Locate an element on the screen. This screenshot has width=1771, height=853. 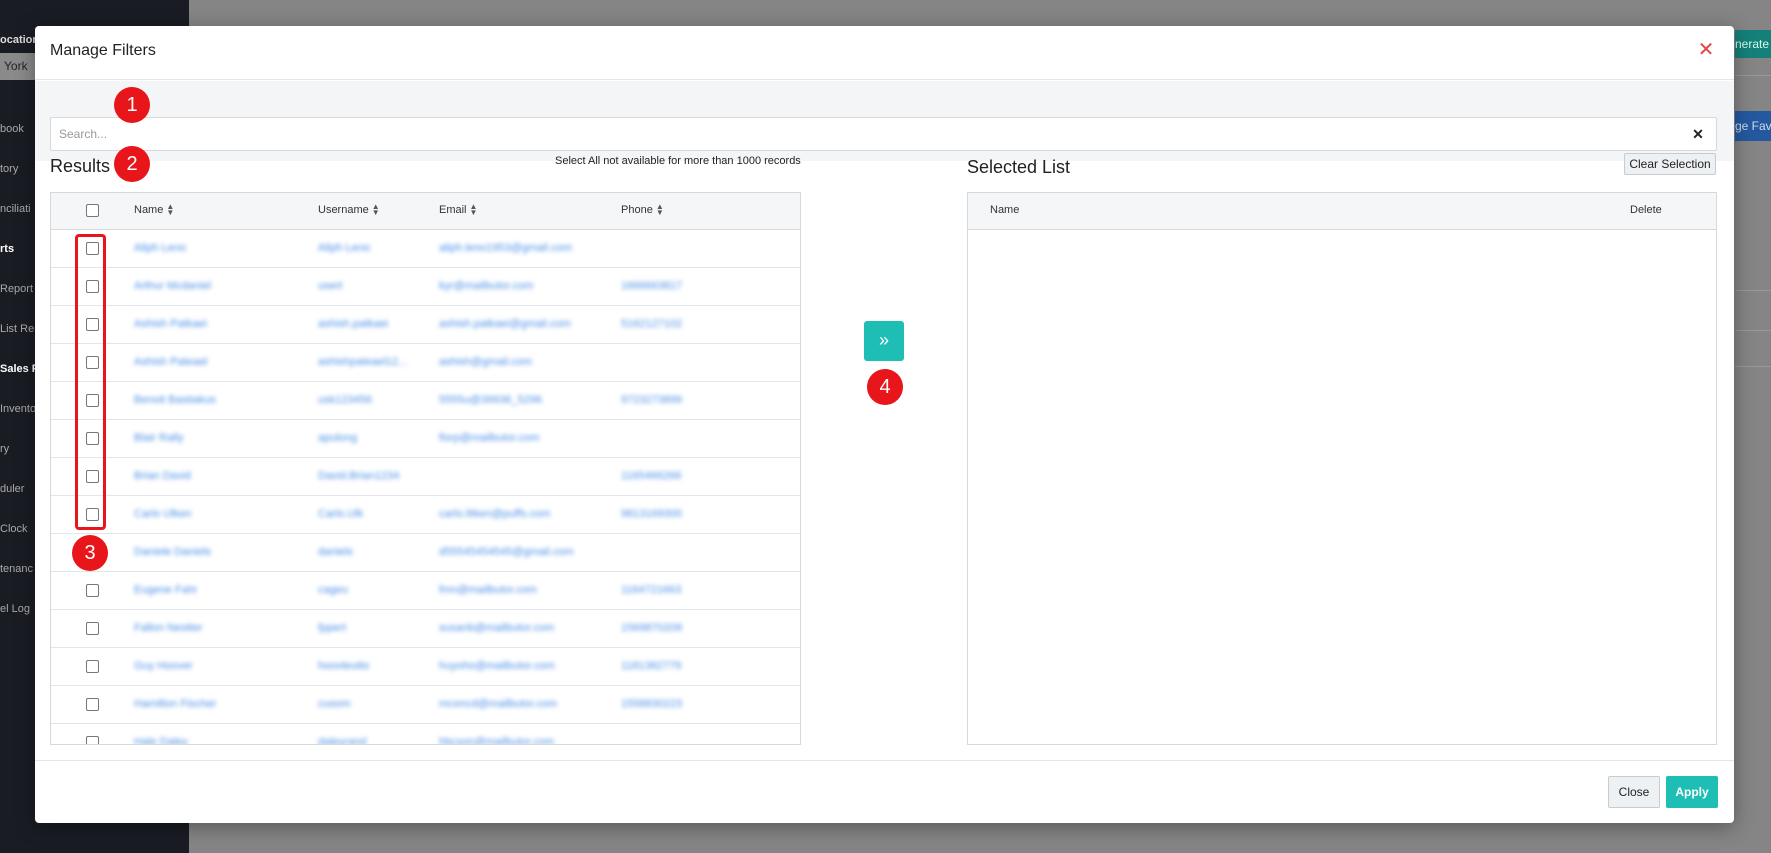
cell-email: hbcson@mailbutor.com is located at coordinates (497, 740).